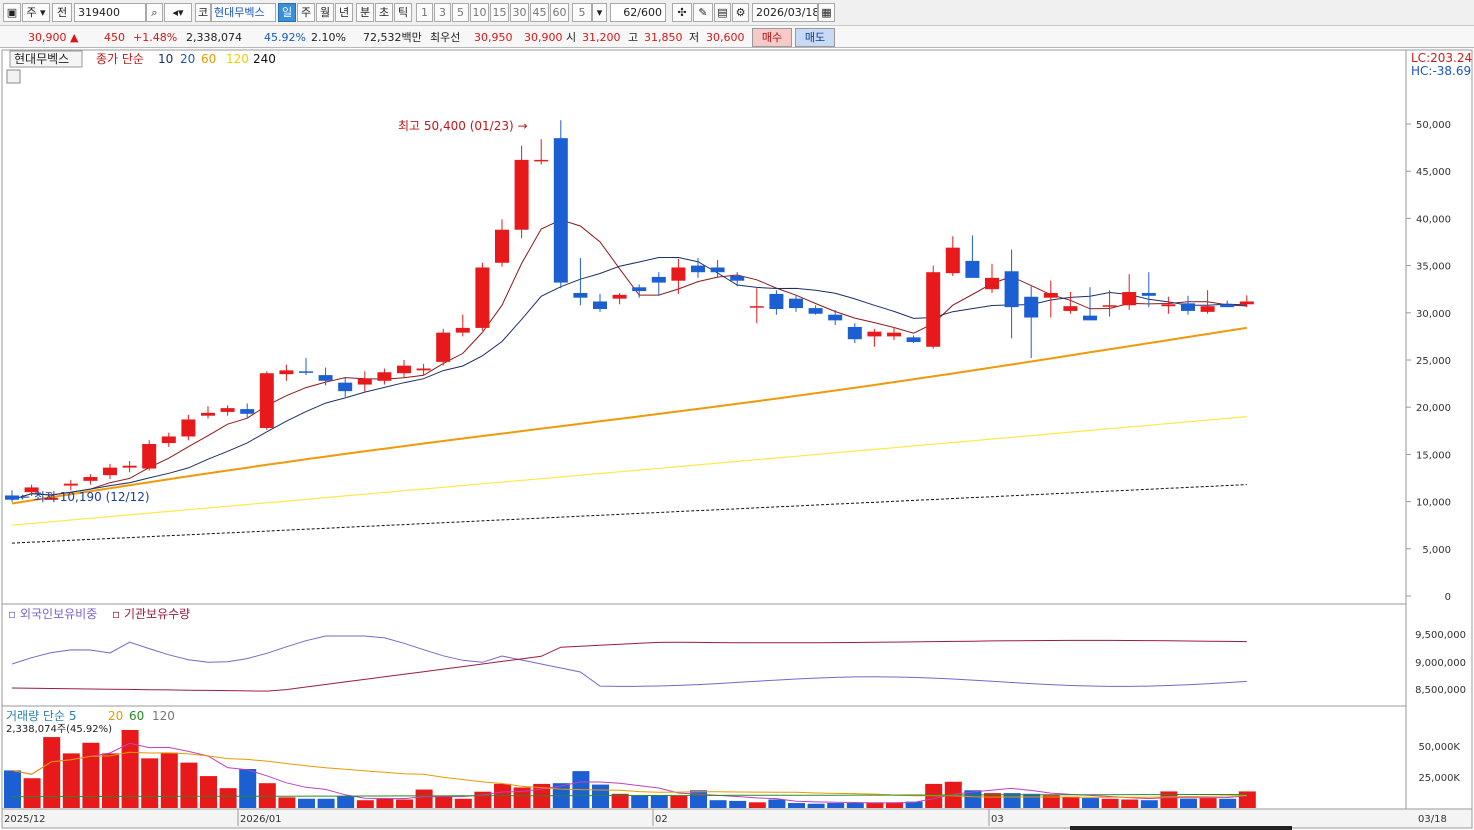  I want to click on high-label: 고, so click(633, 37).